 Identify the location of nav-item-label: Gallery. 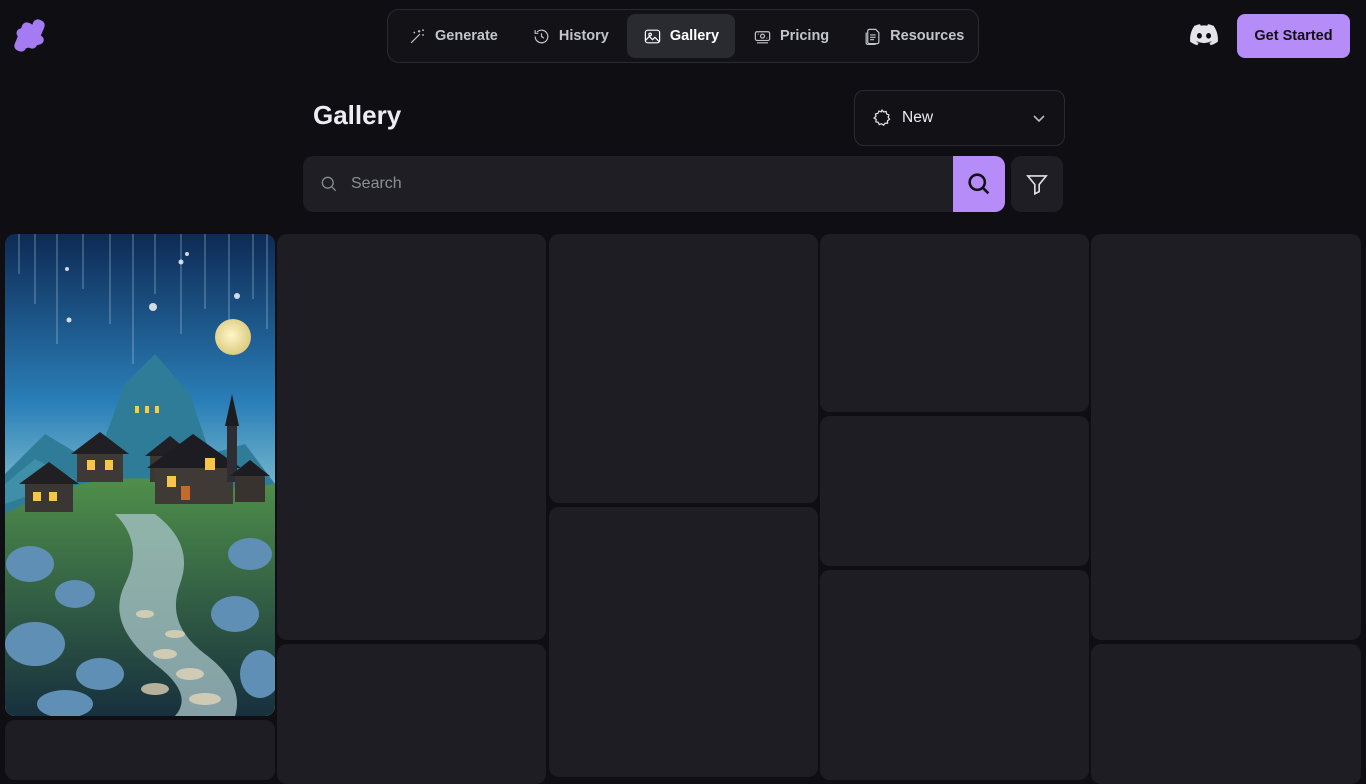
(694, 36).